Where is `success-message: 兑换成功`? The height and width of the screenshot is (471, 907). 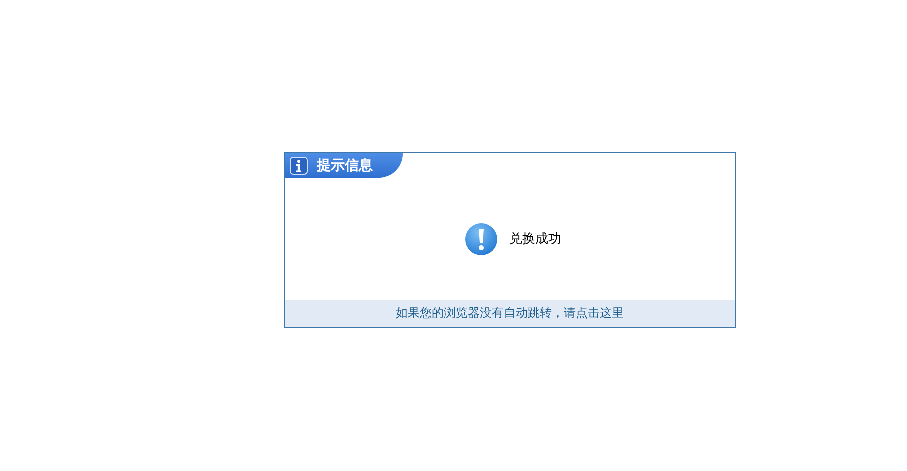 success-message: 兑换成功 is located at coordinates (536, 239).